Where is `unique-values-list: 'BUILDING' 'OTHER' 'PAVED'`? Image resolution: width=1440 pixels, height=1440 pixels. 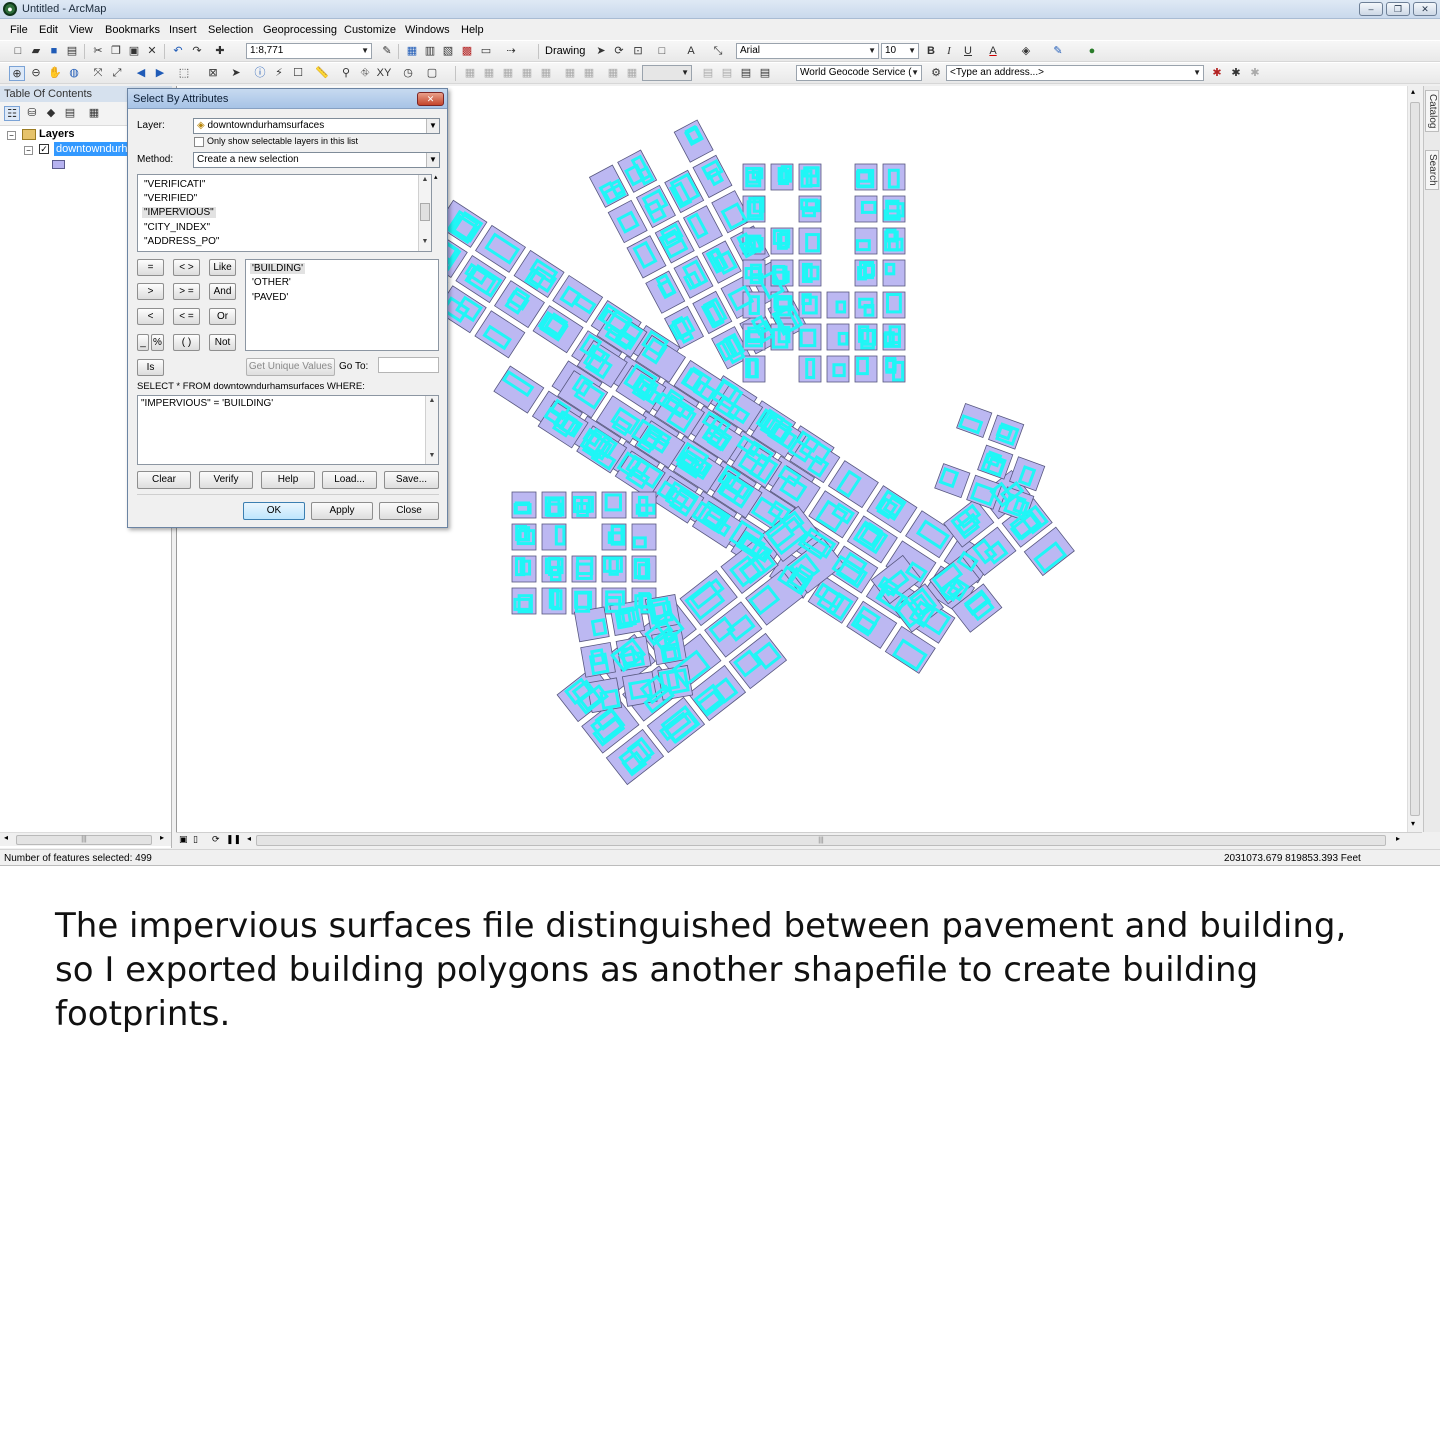
unique-values-list: 'BUILDING' 'OTHER' 'PAVED' is located at coordinates (342, 305).